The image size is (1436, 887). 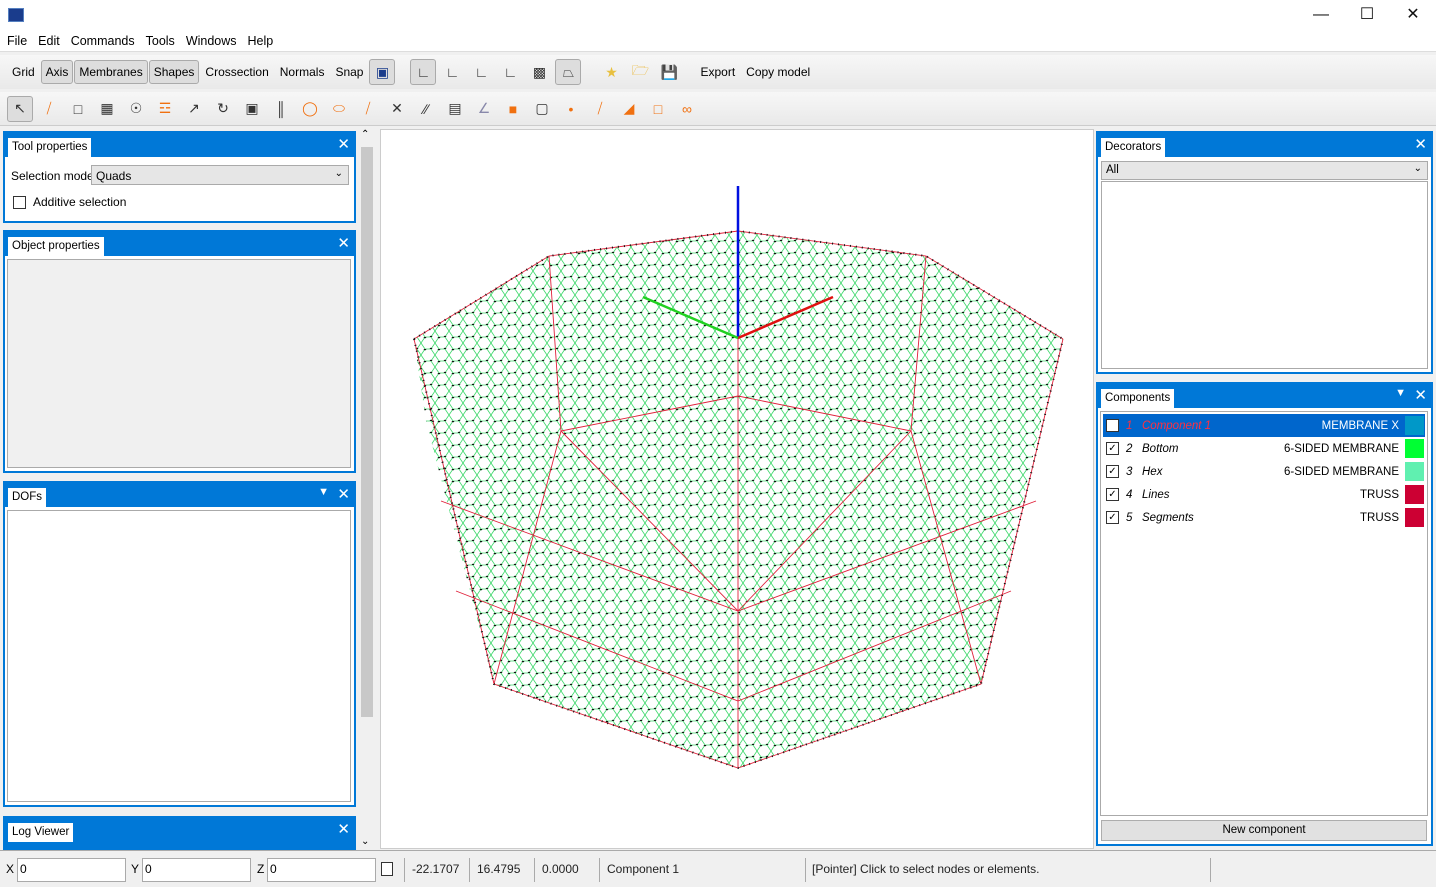 What do you see at coordinates (1264, 830) in the screenshot?
I see `new-component-button: New component` at bounding box center [1264, 830].